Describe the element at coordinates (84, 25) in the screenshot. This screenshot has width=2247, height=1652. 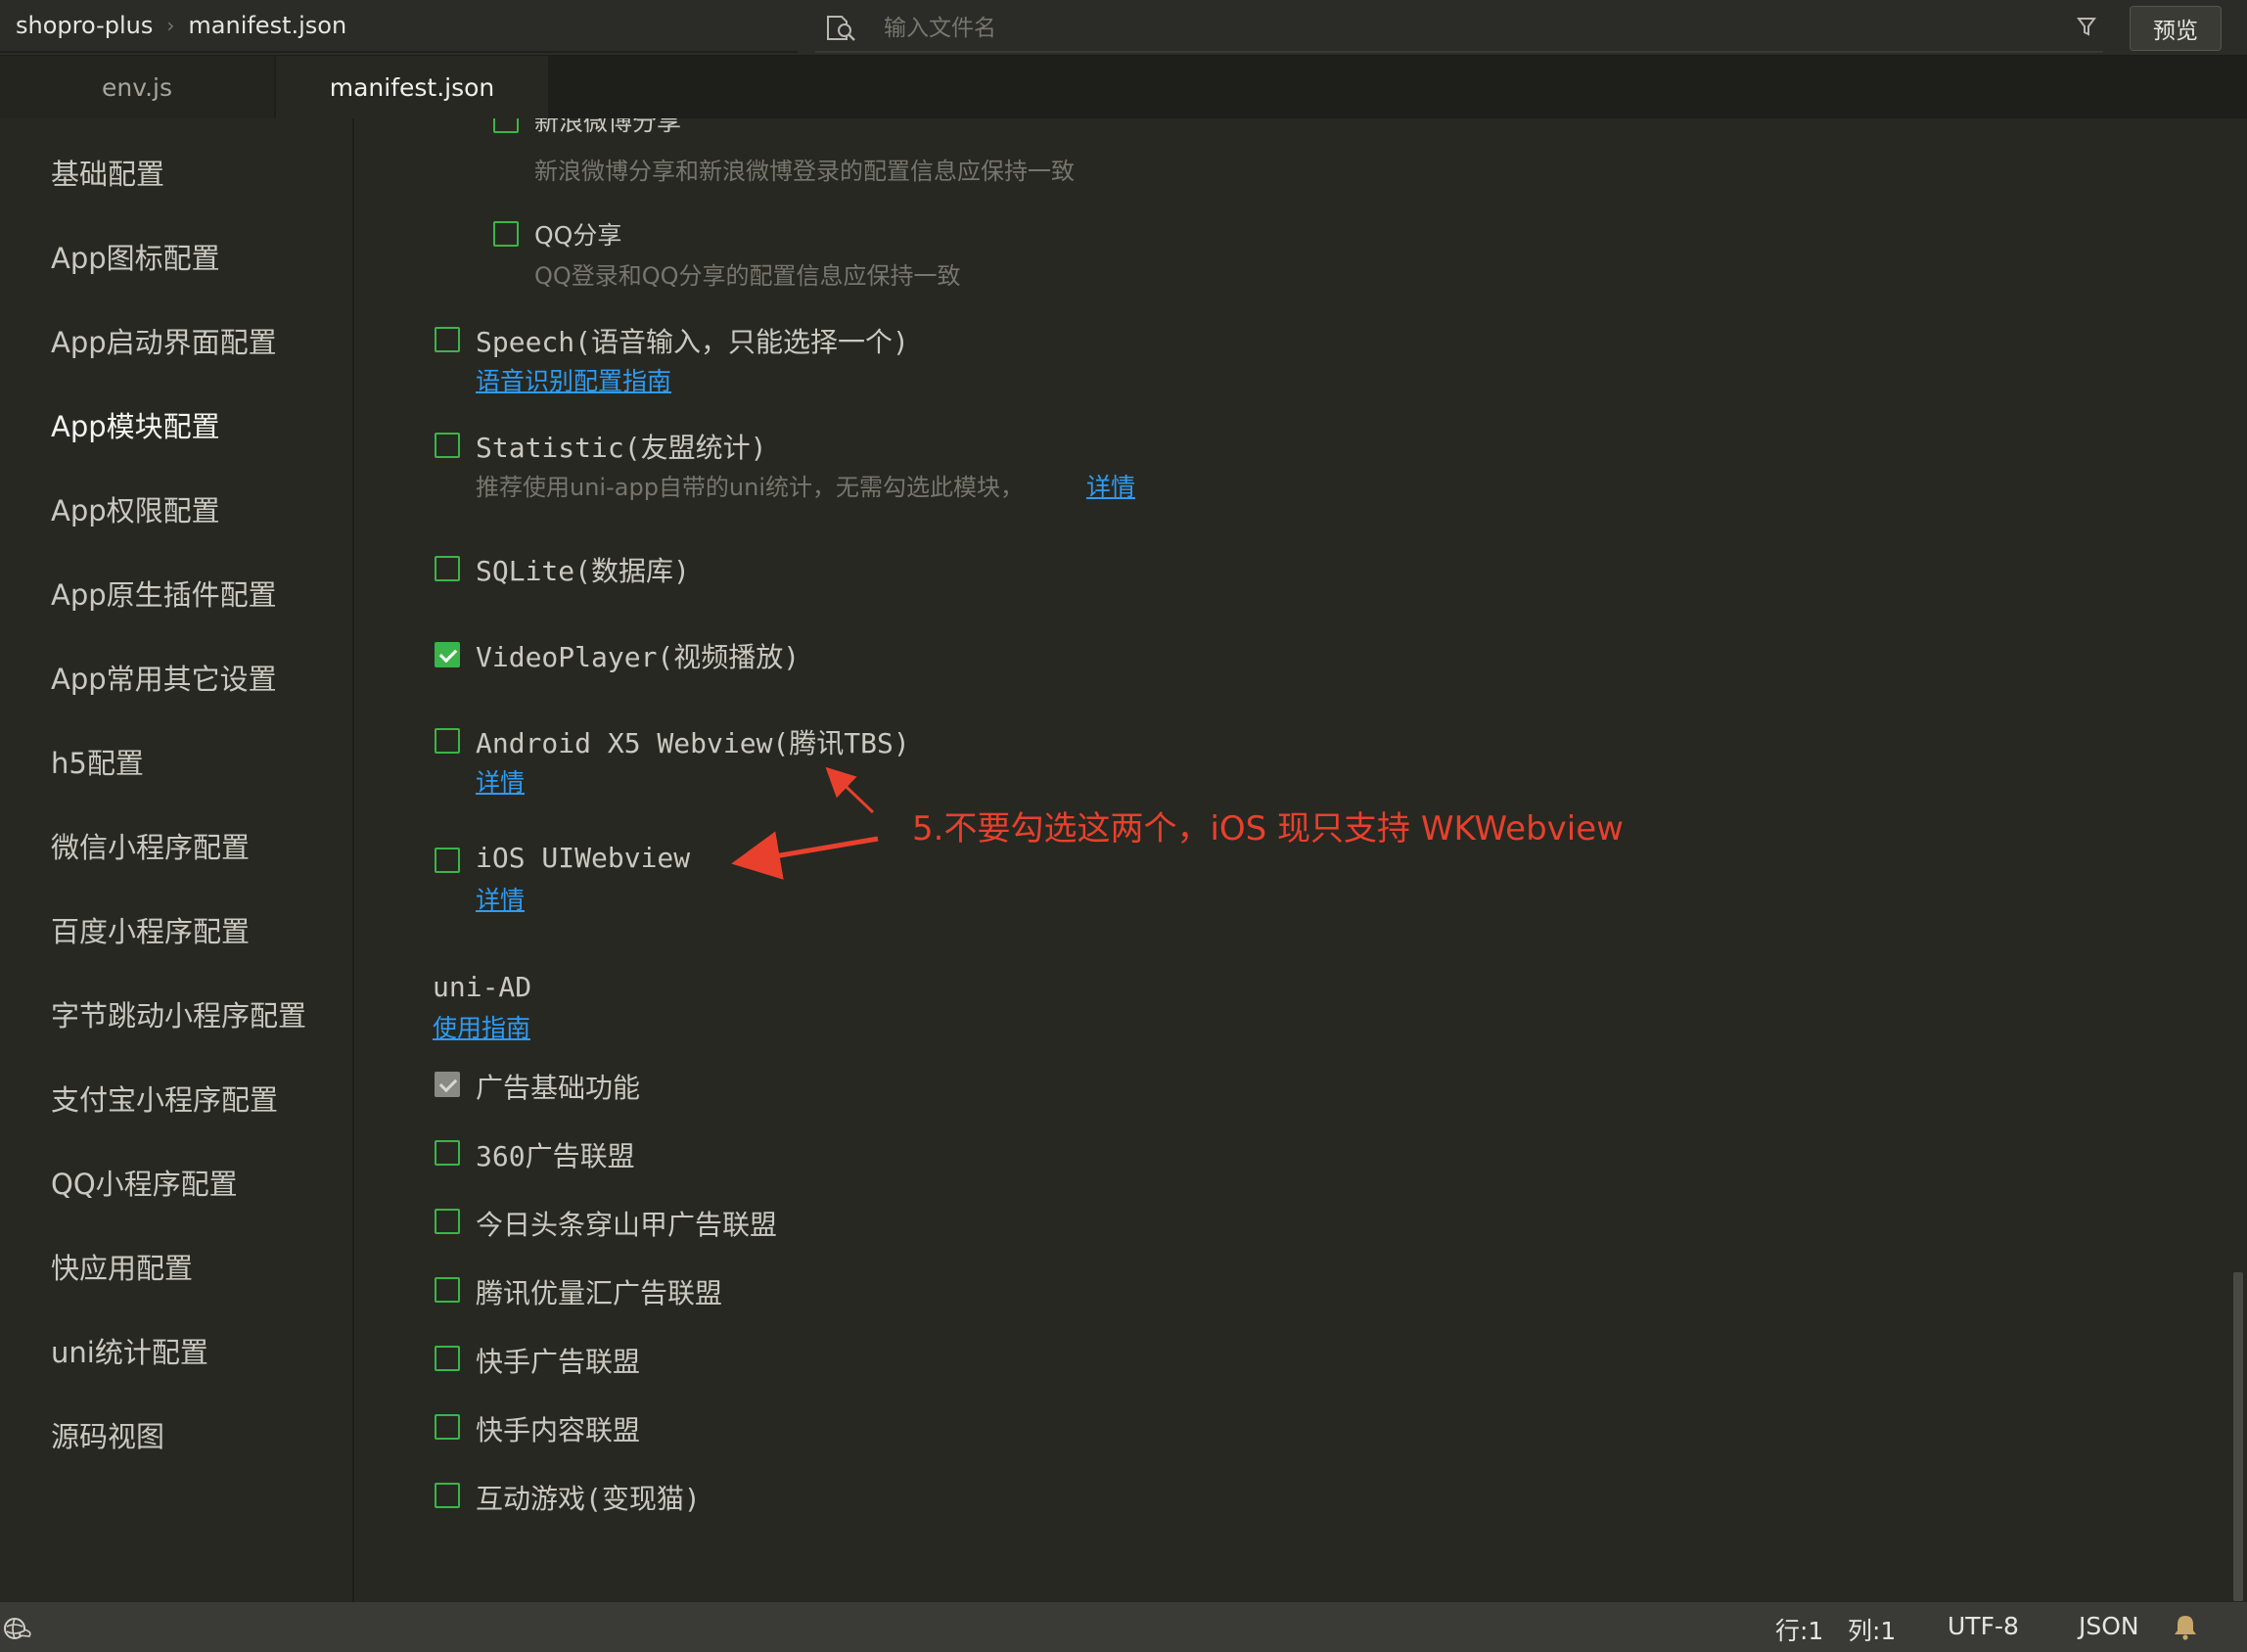
I see `breadcrumb-project: shopro-plus` at that location.